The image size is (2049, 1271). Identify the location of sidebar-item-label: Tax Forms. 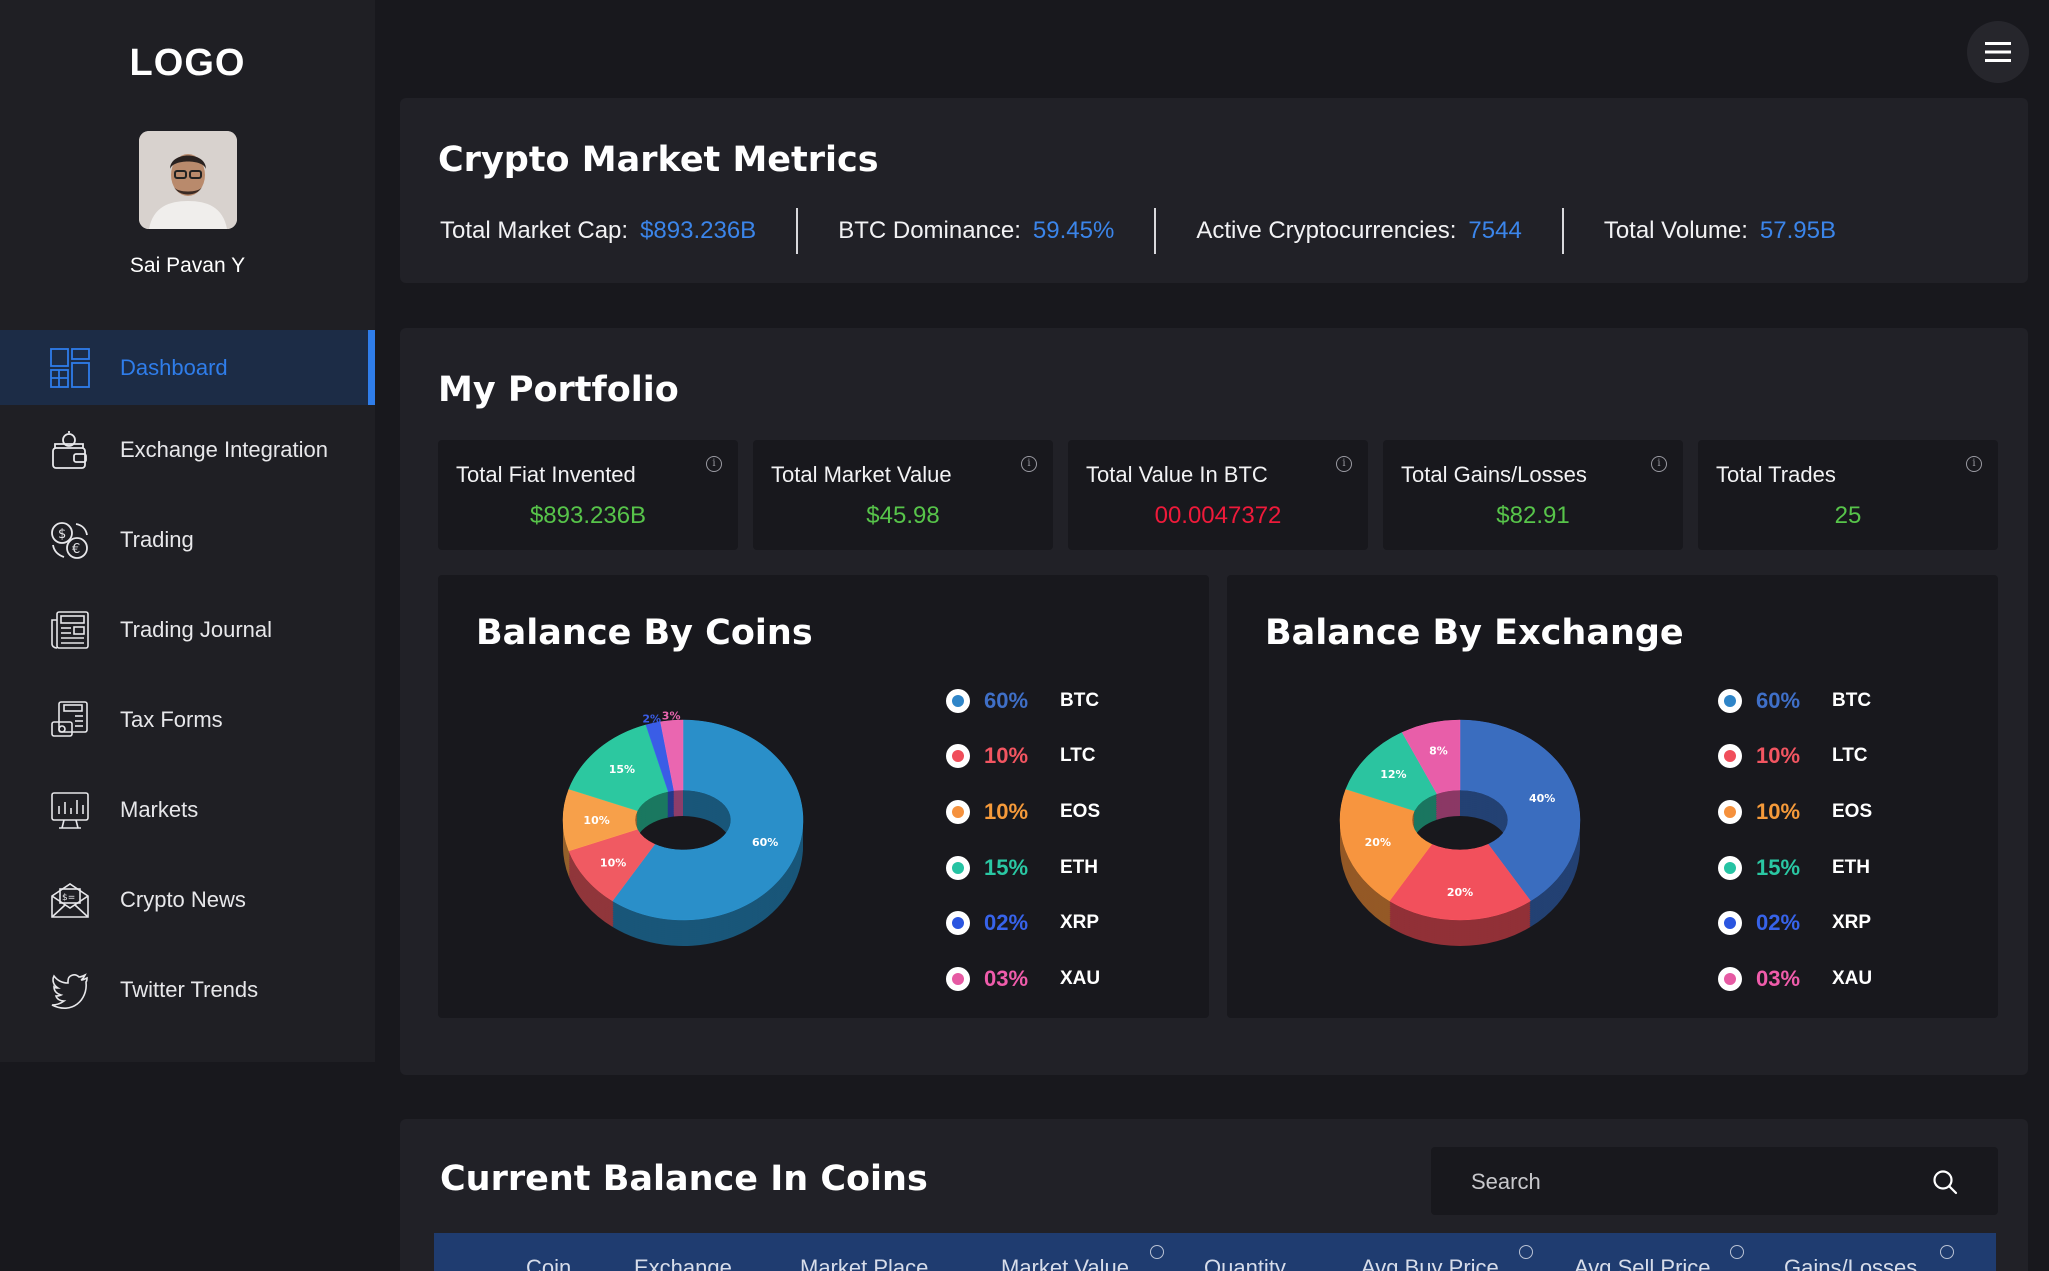
(171, 719).